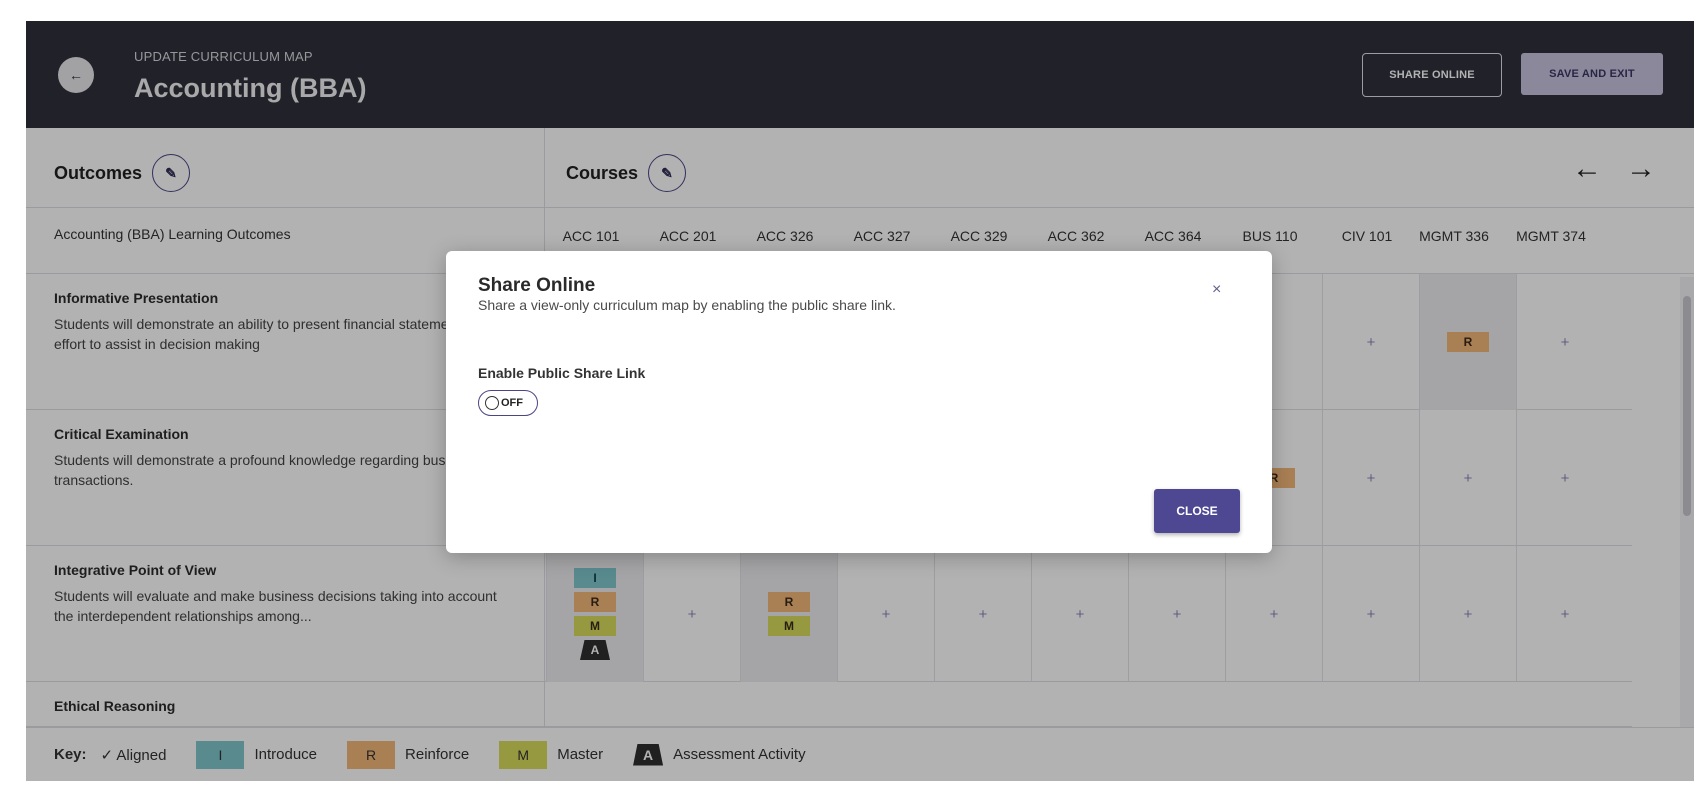  What do you see at coordinates (1197, 511) in the screenshot?
I see `close-button: CLOSE` at bounding box center [1197, 511].